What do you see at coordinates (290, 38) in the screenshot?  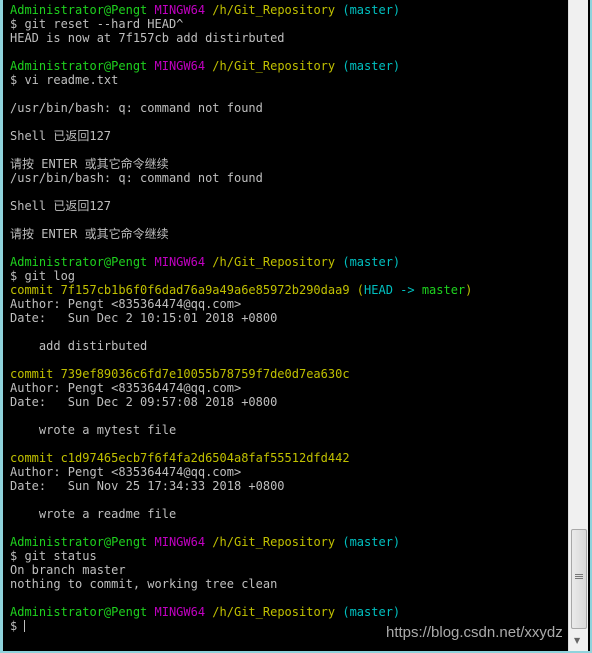 I see `terminal-line: HEAD is now at 7f157cb add distirbuted` at bounding box center [290, 38].